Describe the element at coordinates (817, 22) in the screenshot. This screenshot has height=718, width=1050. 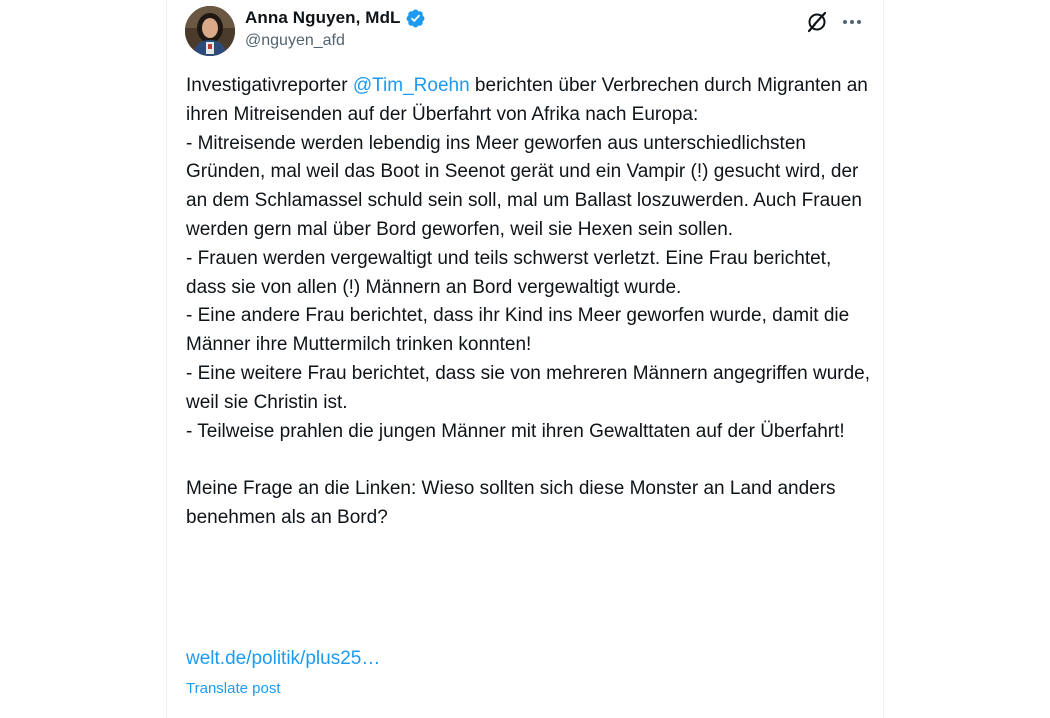
I see `grok-icon` at that location.